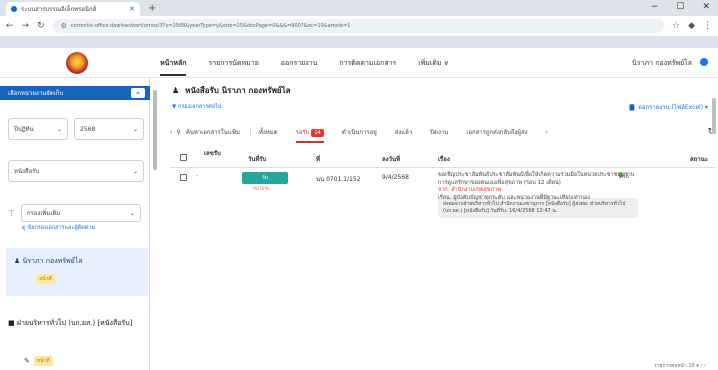 This screenshot has height=370, width=718. Describe the element at coordinates (231, 90) in the screenshot. I see `page-title: ♟ หนังสือรับ นิราภา กองทรัพย์ไล` at that location.